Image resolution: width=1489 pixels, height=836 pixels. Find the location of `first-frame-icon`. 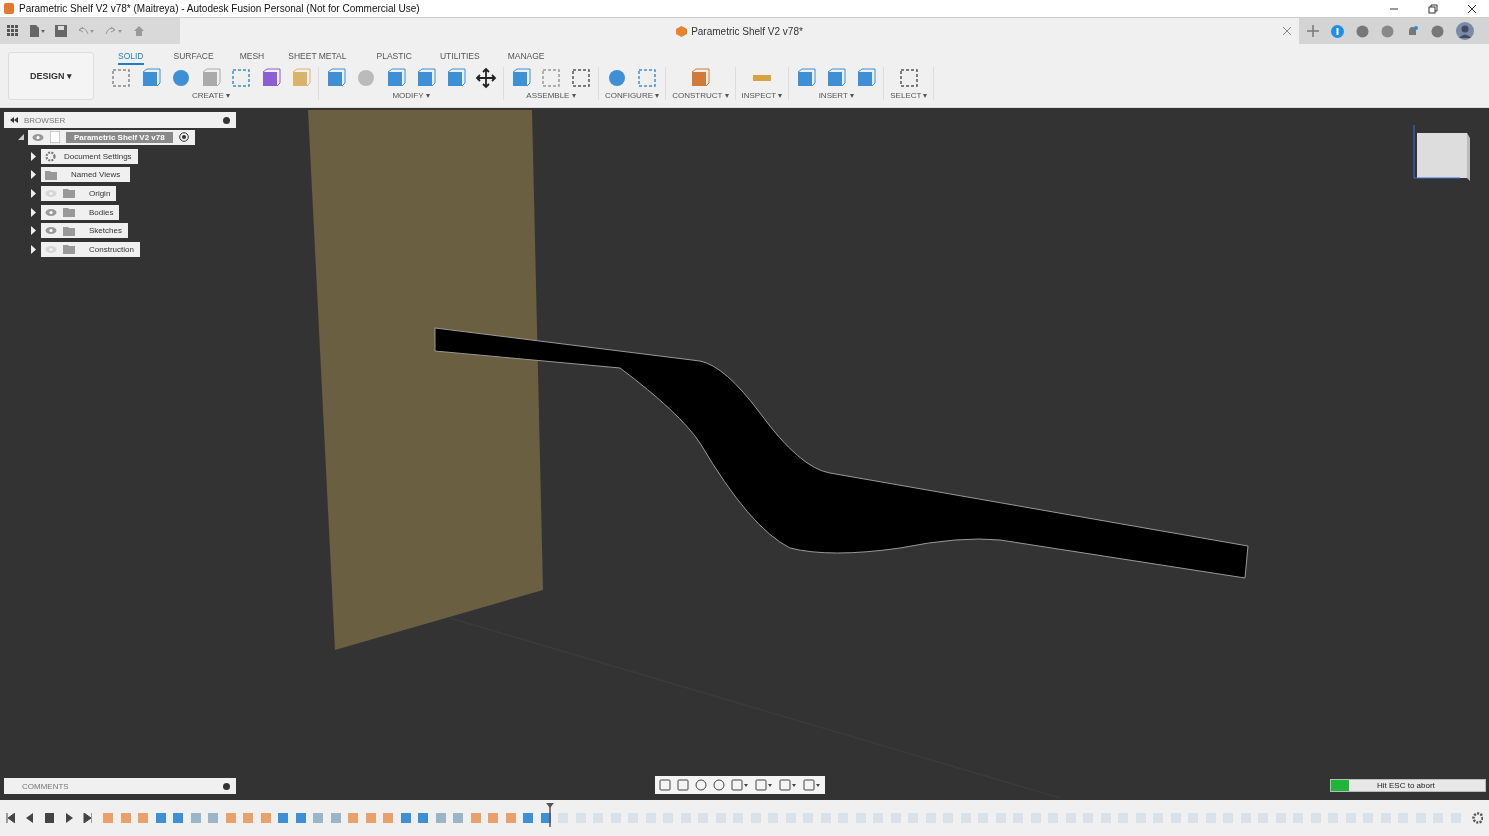

first-frame-icon is located at coordinates (11, 818).